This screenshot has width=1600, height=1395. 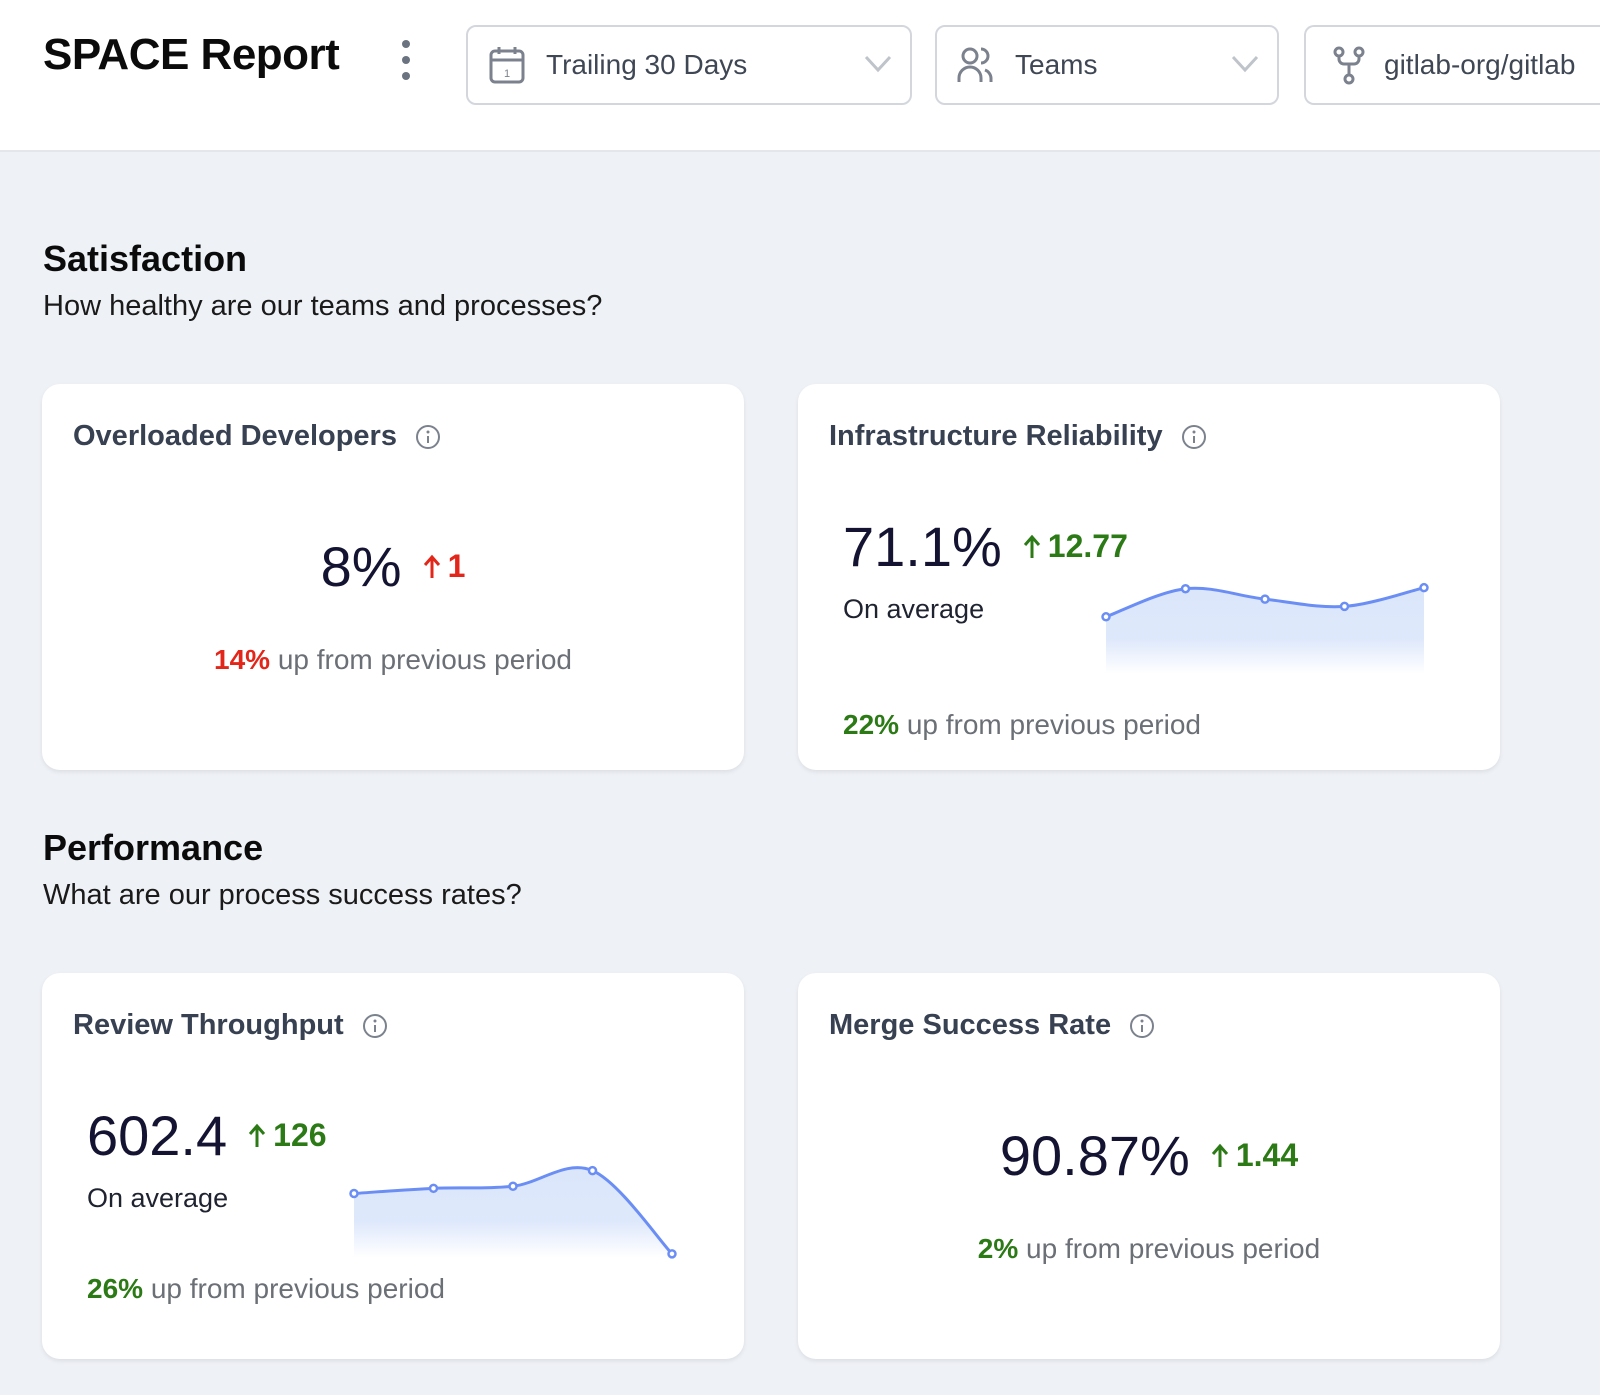 I want to click on section-title-satisfaction: Satisfaction, so click(x=145, y=258).